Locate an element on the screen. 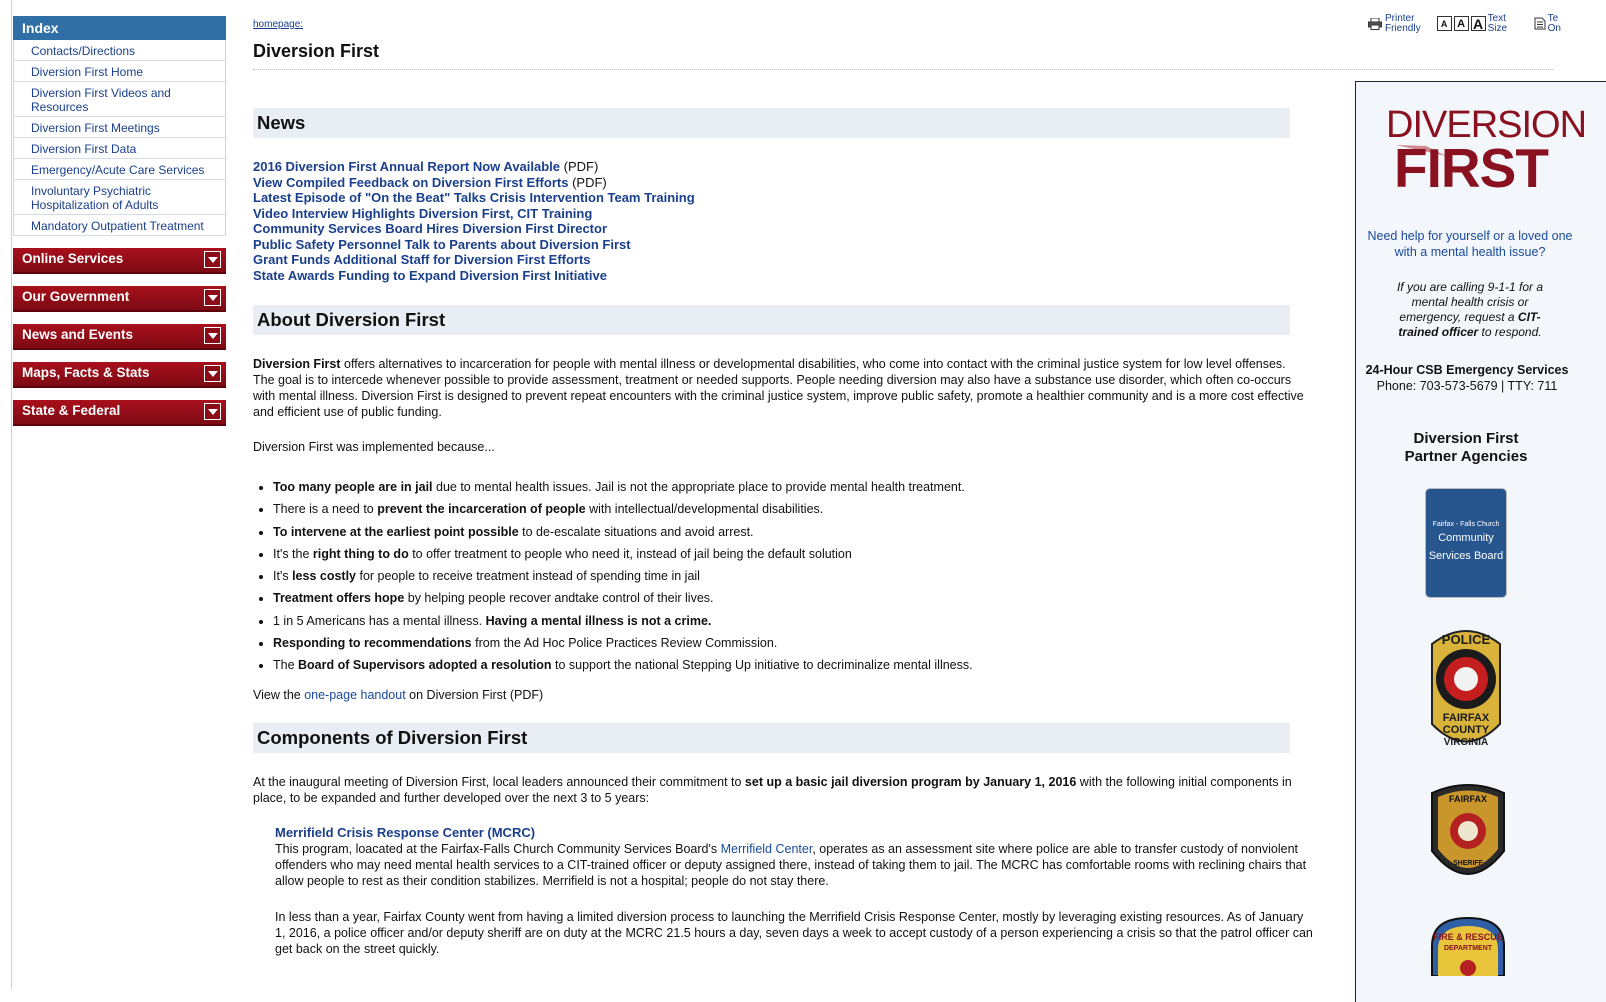  fire-badge-sub: DEPARTMENT is located at coordinates (1468, 948).